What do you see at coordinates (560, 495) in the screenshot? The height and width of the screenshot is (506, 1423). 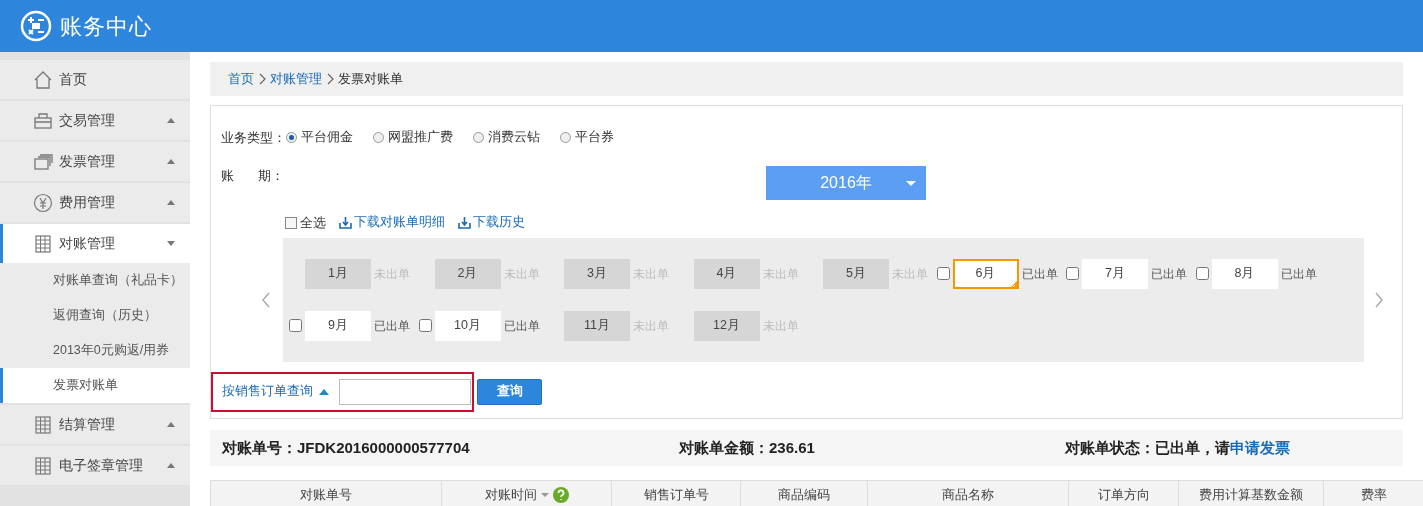 I see `help-icon` at bounding box center [560, 495].